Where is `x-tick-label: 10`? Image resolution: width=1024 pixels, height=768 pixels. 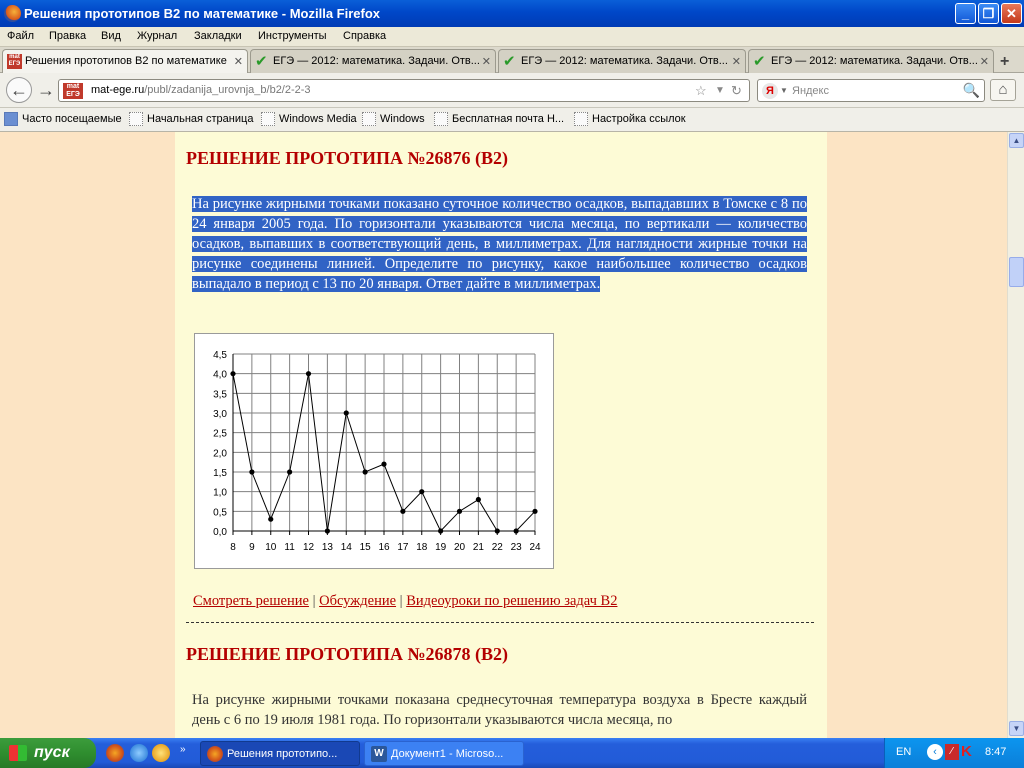 x-tick-label: 10 is located at coordinates (271, 547).